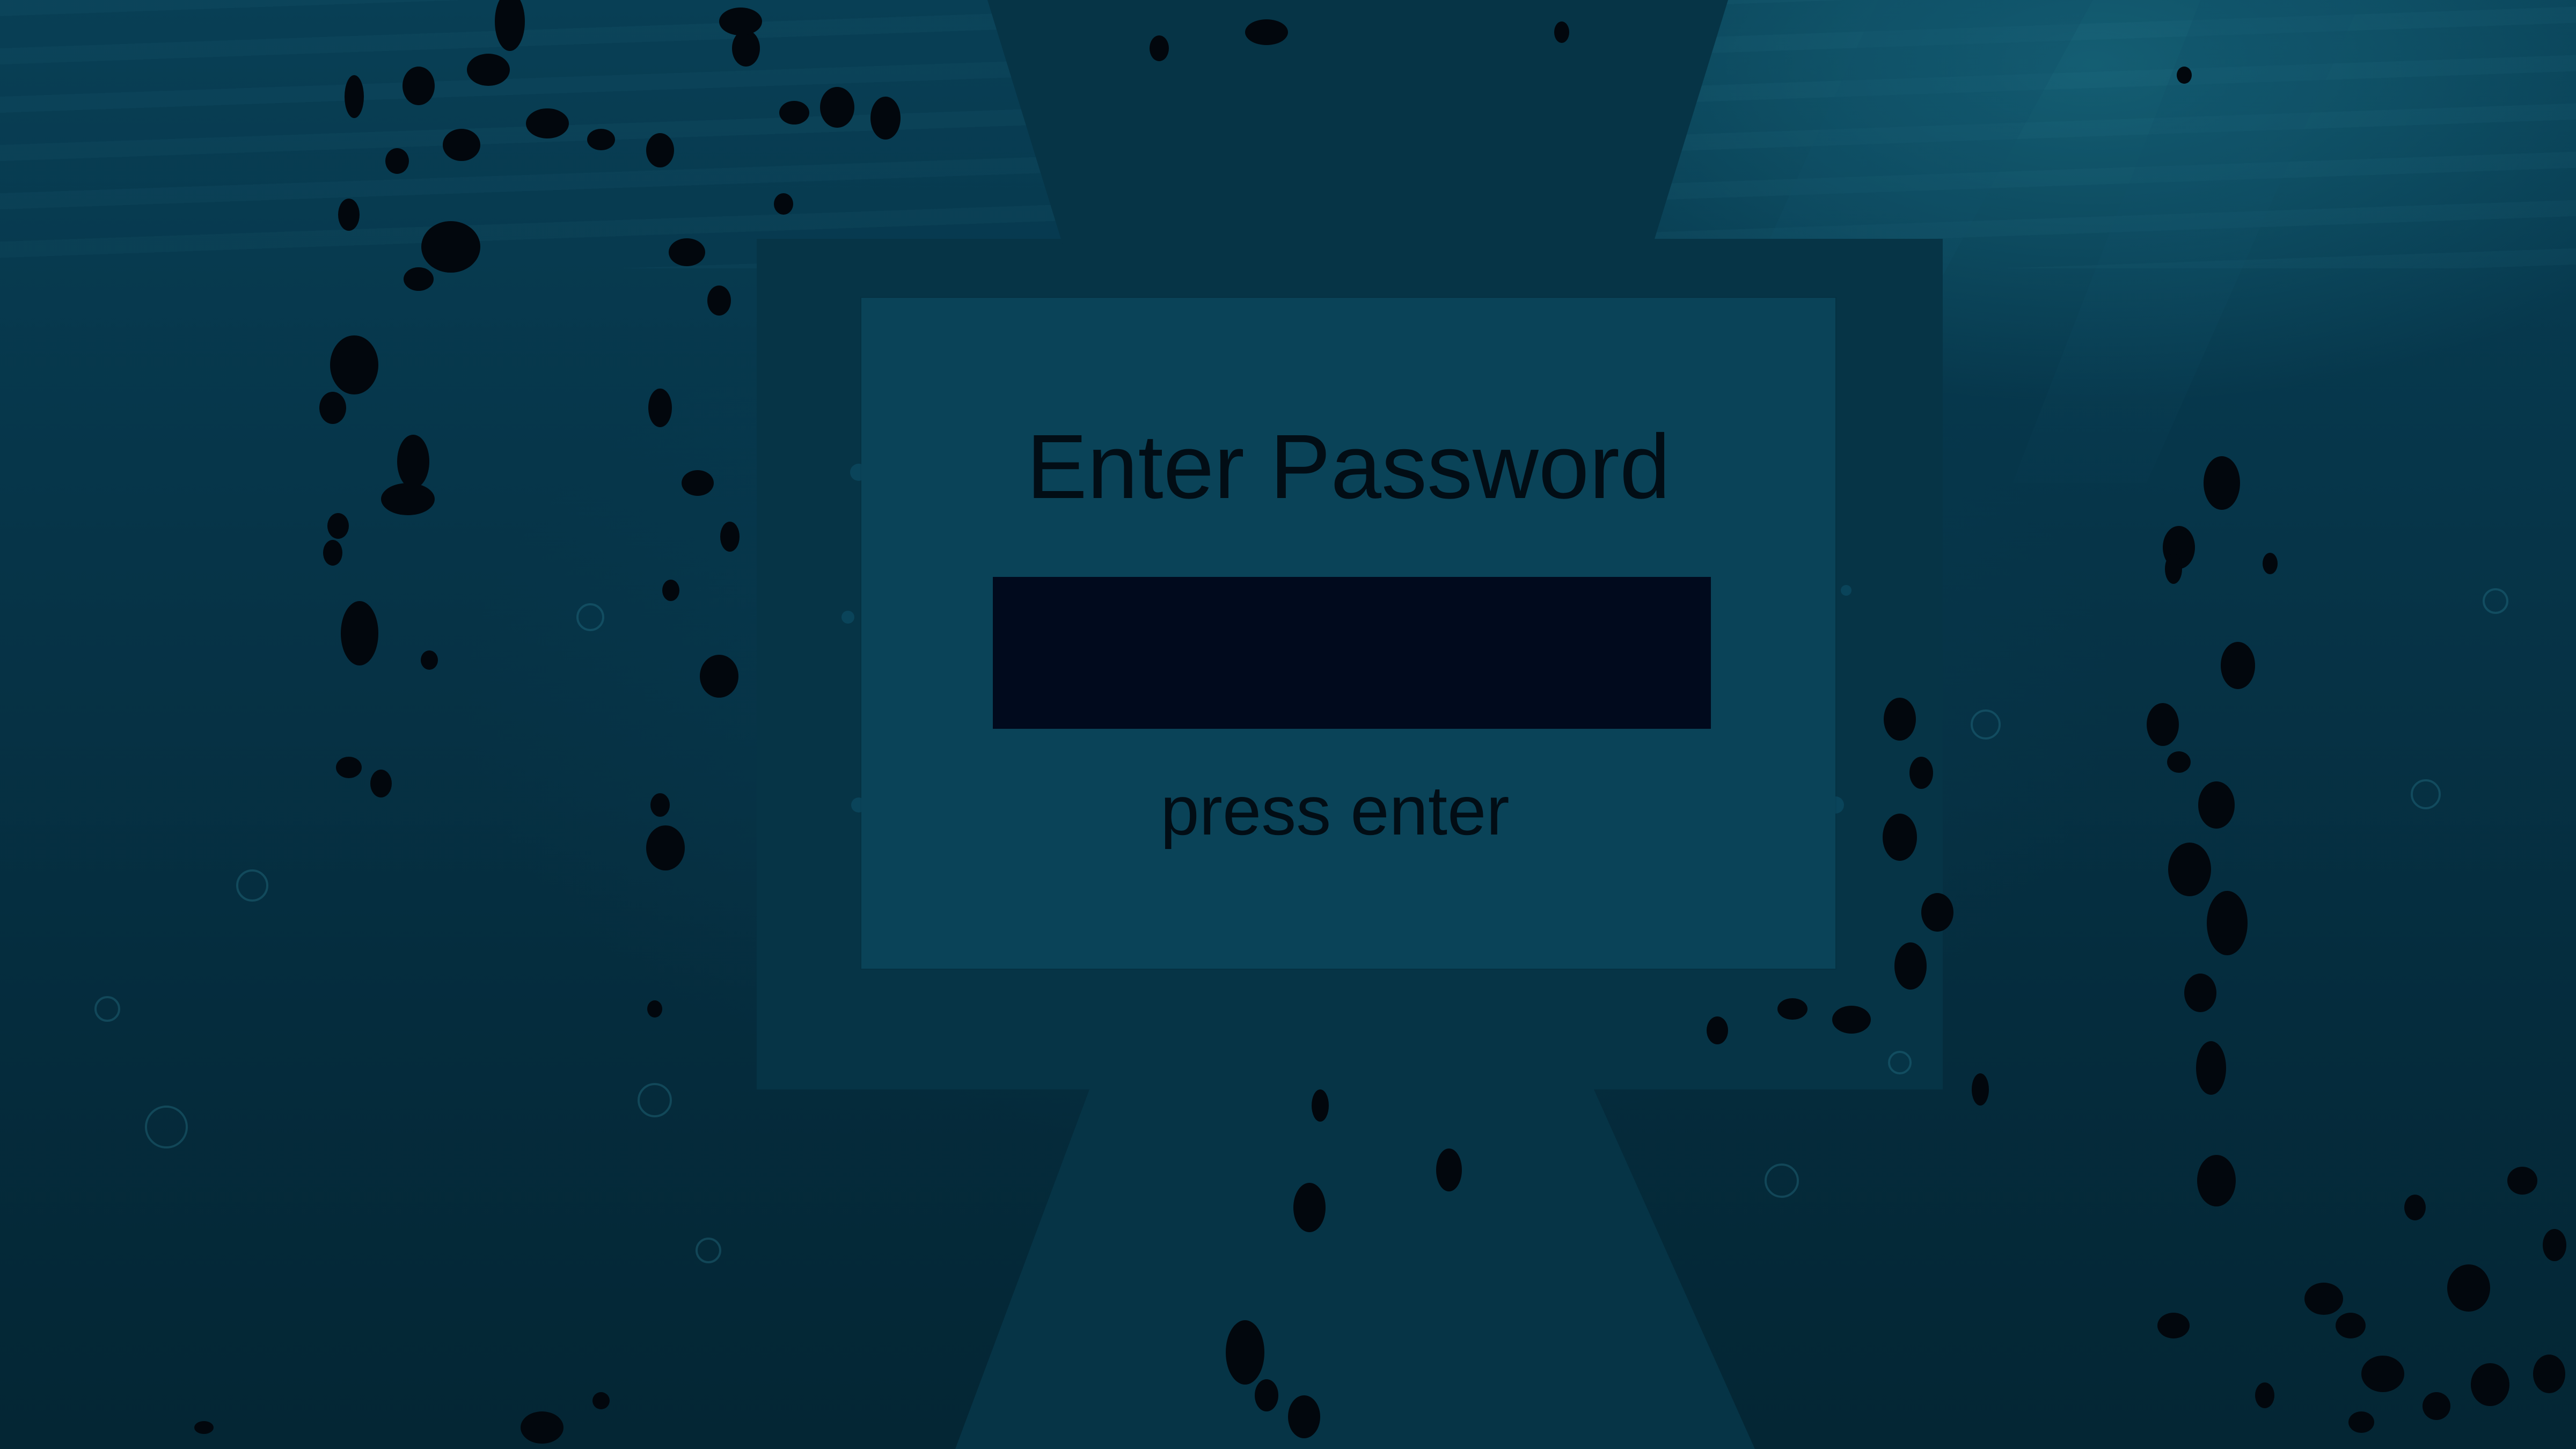 The image size is (2576, 1449). I want to click on dialog-title: Enter Password, so click(1348, 467).